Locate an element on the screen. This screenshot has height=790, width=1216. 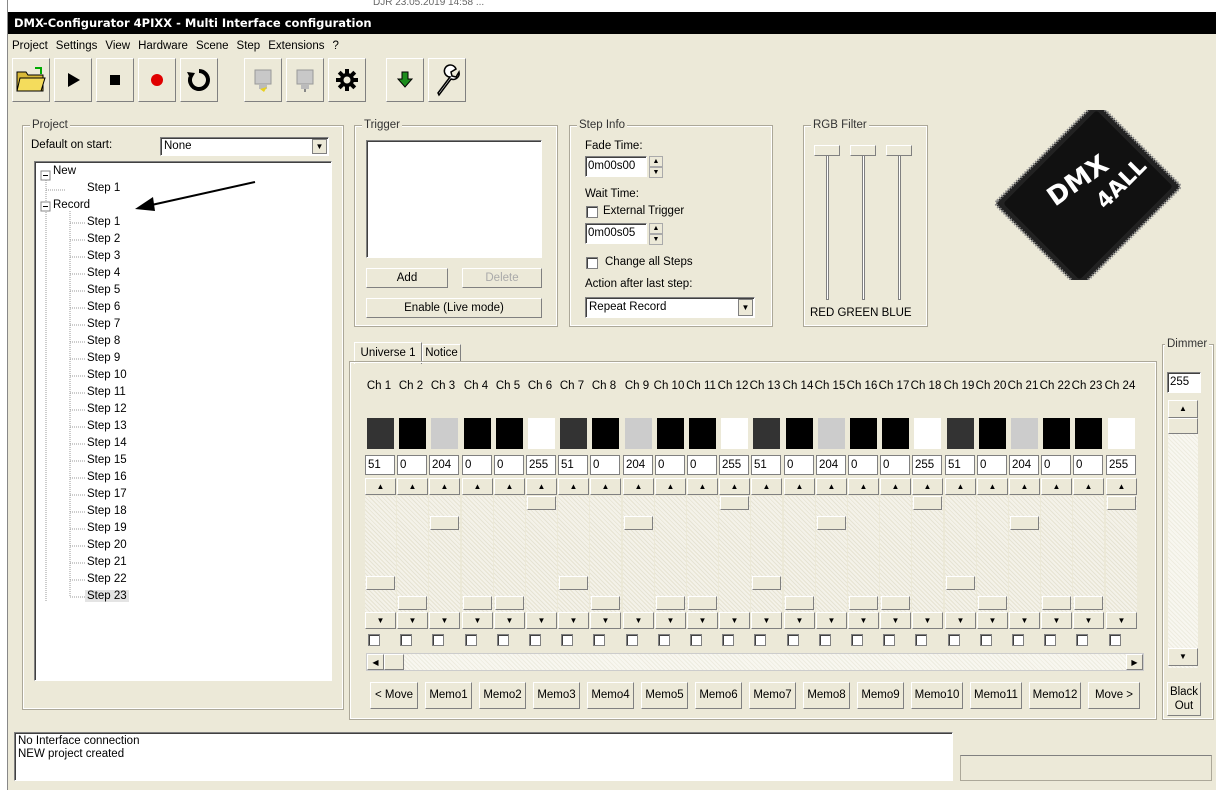
memo-button: Memo2 is located at coordinates (502, 695).